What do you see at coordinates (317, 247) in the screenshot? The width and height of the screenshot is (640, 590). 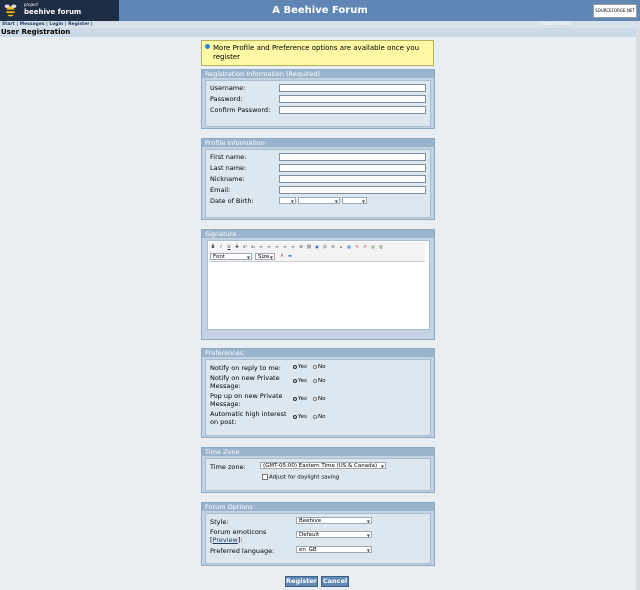 I see `image-button: ▣` at bounding box center [317, 247].